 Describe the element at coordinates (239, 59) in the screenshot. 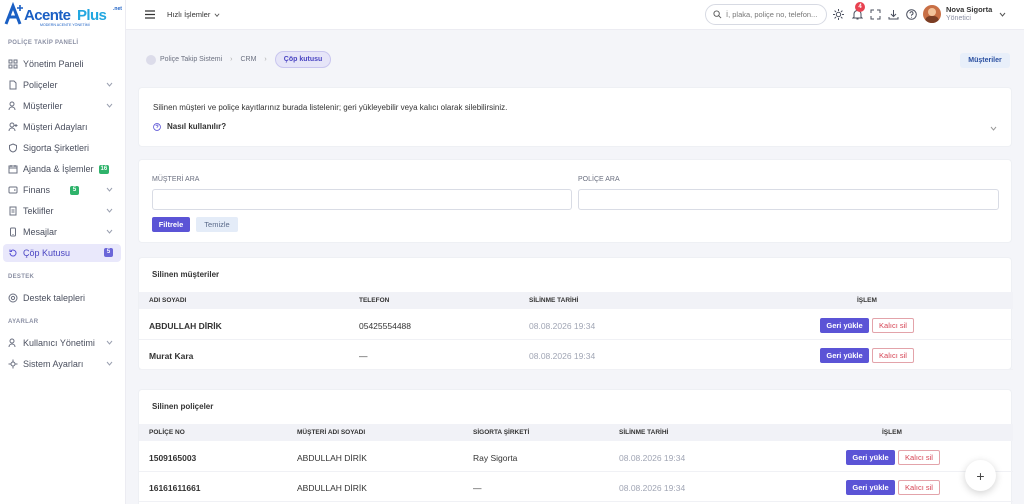

I see `breadcrumb: Poliçe Takip Sistemi › CRM › Çöp kutusu` at that location.